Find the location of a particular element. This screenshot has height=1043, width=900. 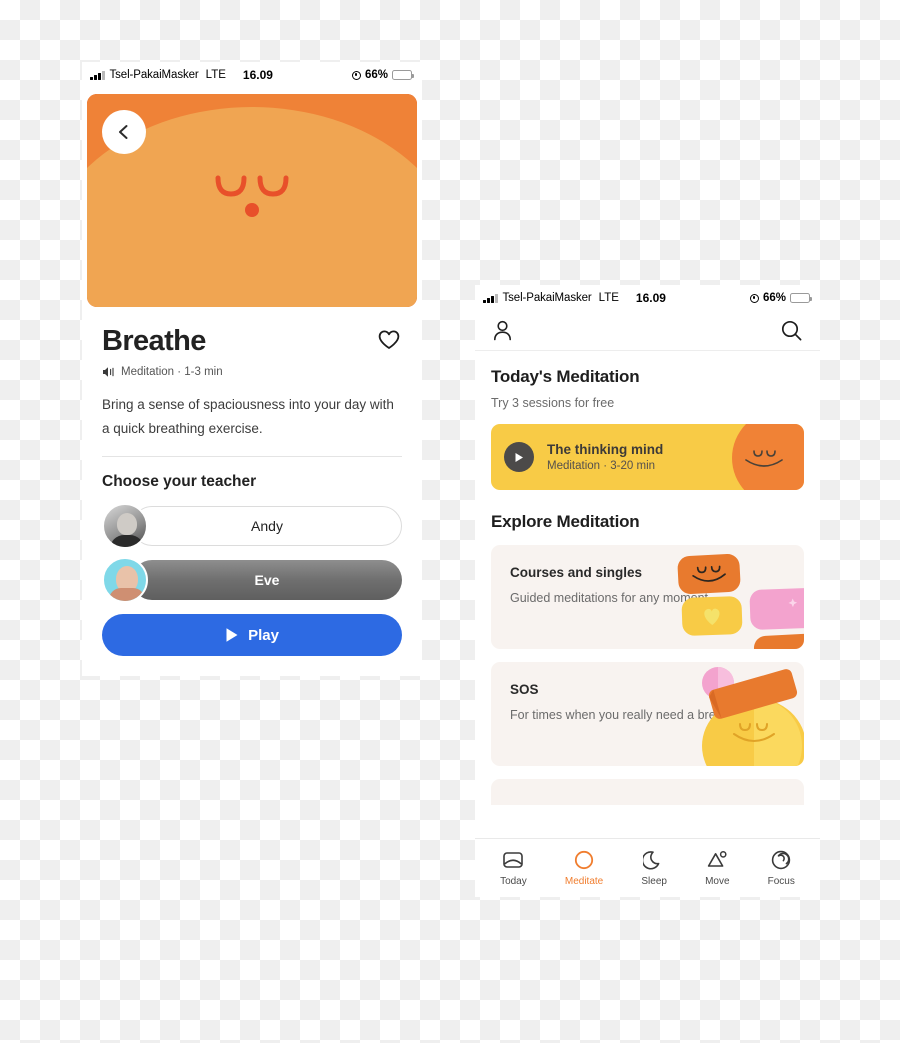

teacher-list: Andy Eve is located at coordinates (252, 553).